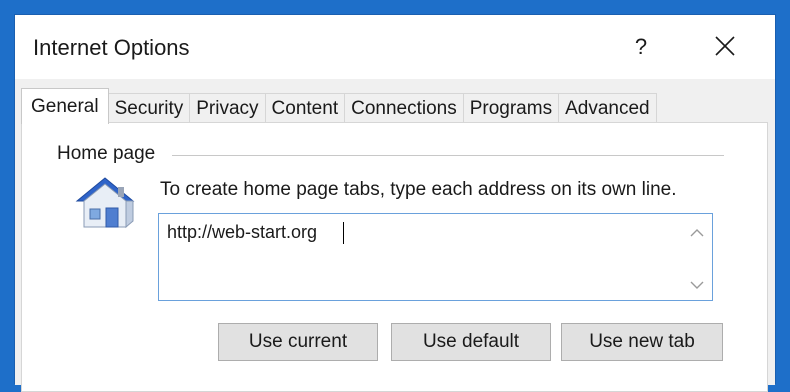 The width and height of the screenshot is (790, 392). I want to click on use-new-tab-button: Use new tab, so click(642, 342).